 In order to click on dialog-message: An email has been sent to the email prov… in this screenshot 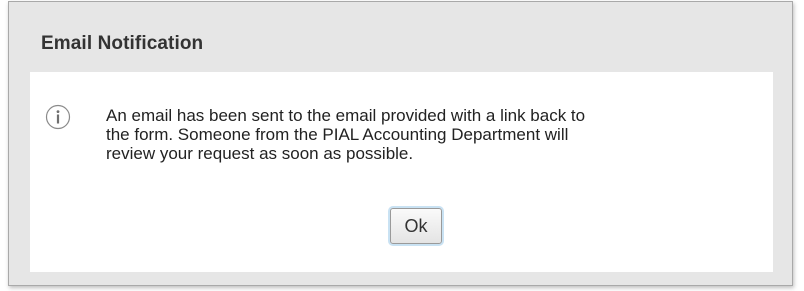, I will do `click(346, 134)`.